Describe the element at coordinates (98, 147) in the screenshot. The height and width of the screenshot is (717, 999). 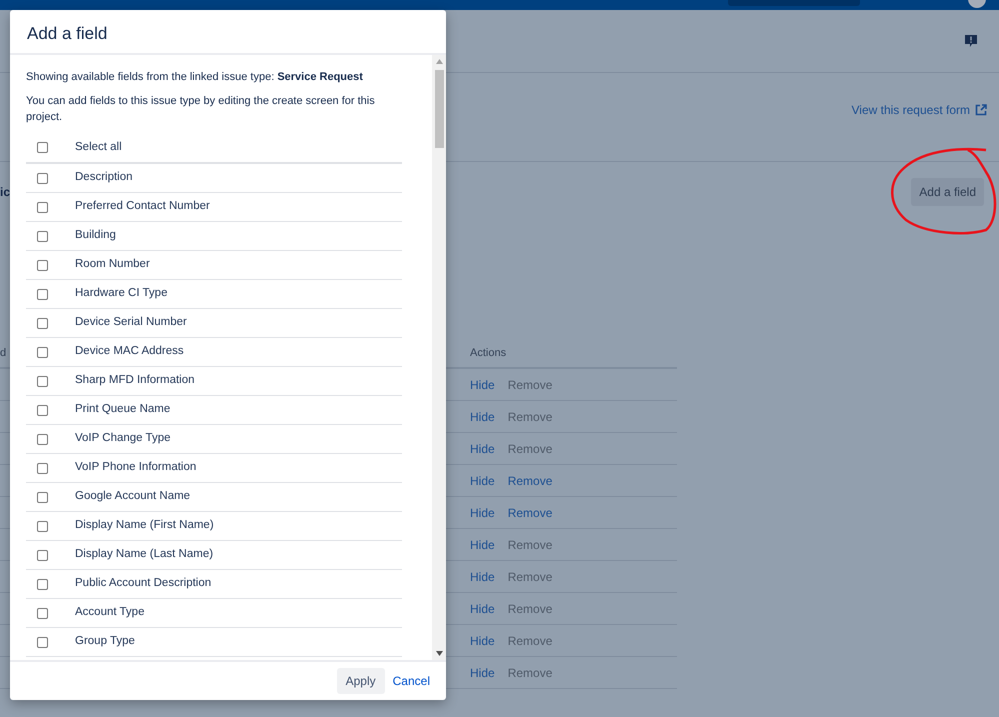
I see `field-label: Select all` at that location.